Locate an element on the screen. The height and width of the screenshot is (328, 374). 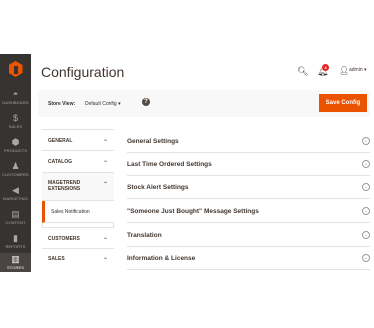
tab-sales-notification: Sales Notification is located at coordinates (78, 212).